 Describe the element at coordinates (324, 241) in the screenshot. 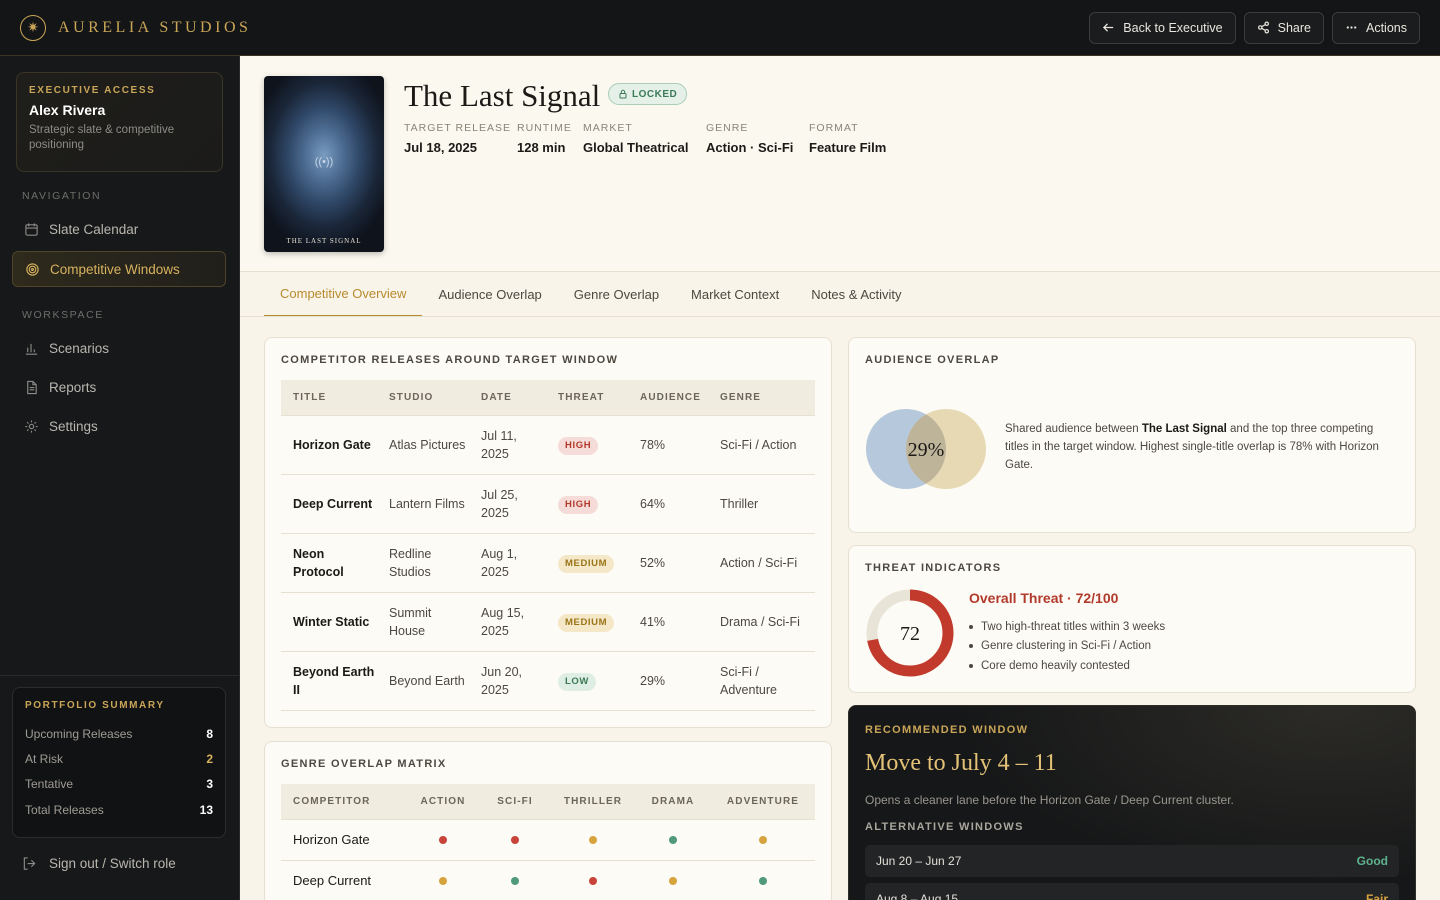

I see `poster-title: THE LAST SIGNAL` at that location.